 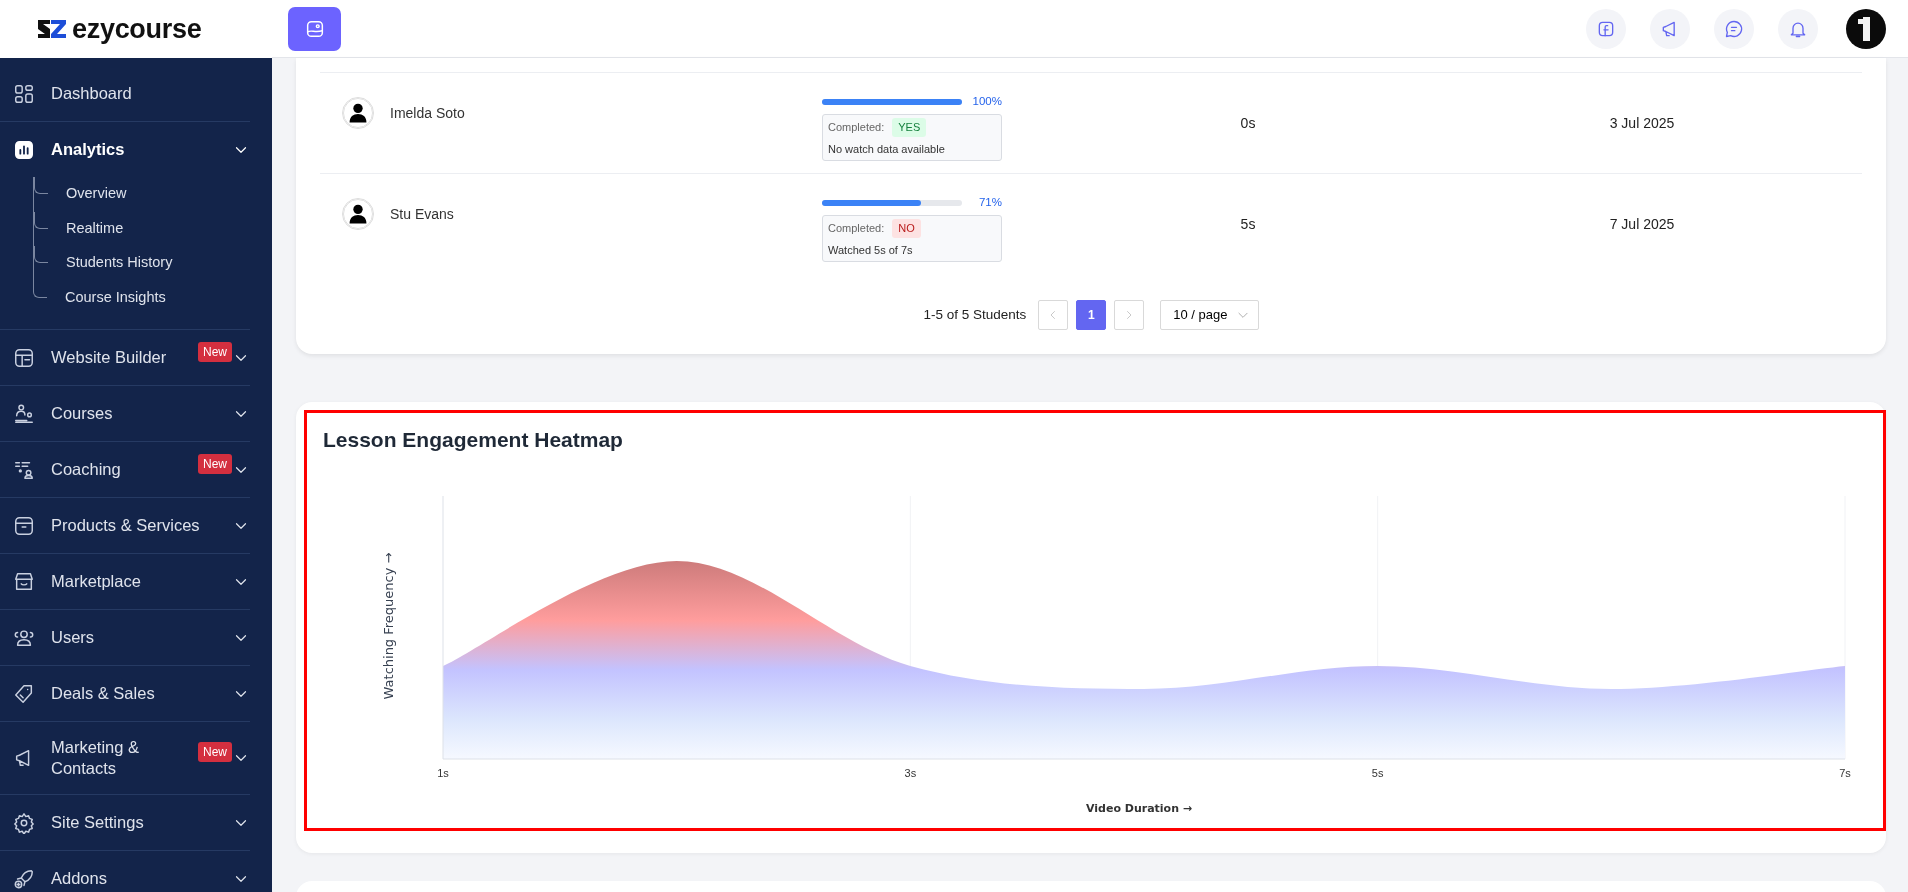 What do you see at coordinates (427, 113) in the screenshot?
I see `student-name: Imelda Soto` at bounding box center [427, 113].